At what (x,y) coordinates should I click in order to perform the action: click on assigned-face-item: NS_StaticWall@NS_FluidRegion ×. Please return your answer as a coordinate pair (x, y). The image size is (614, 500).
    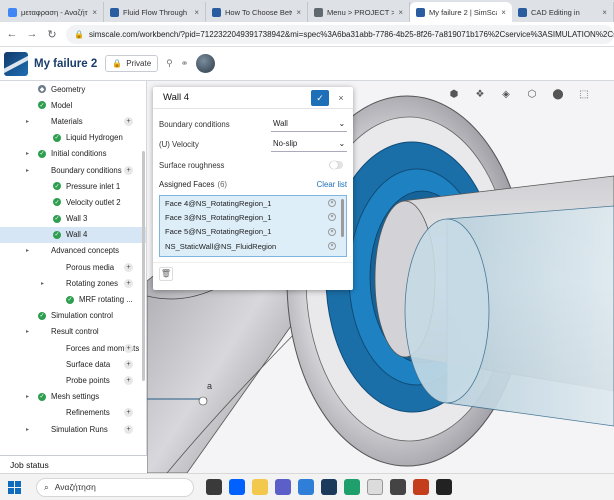
    Looking at the image, I should click on (253, 246).